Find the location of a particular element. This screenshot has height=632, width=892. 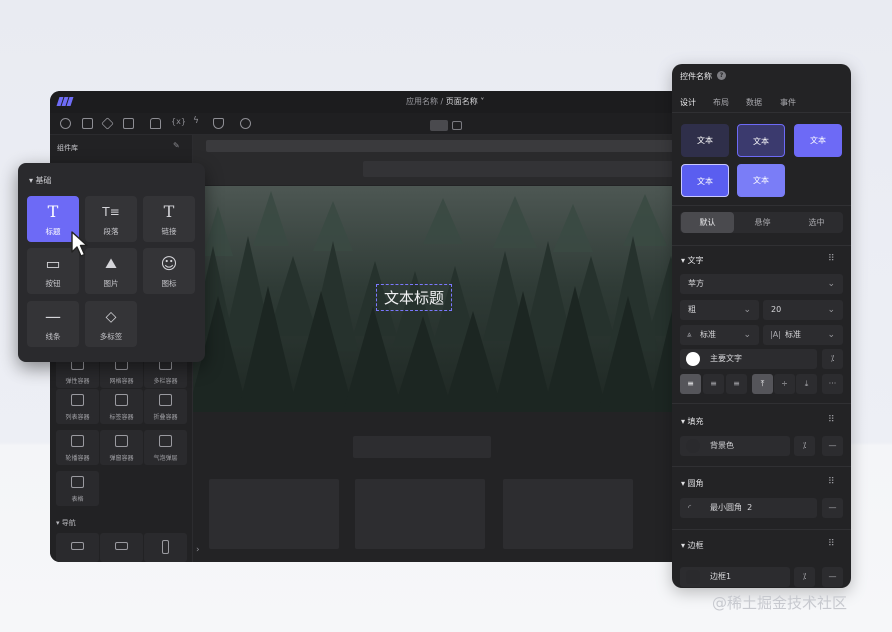

pin-icon: ✎ is located at coordinates (176, 145).